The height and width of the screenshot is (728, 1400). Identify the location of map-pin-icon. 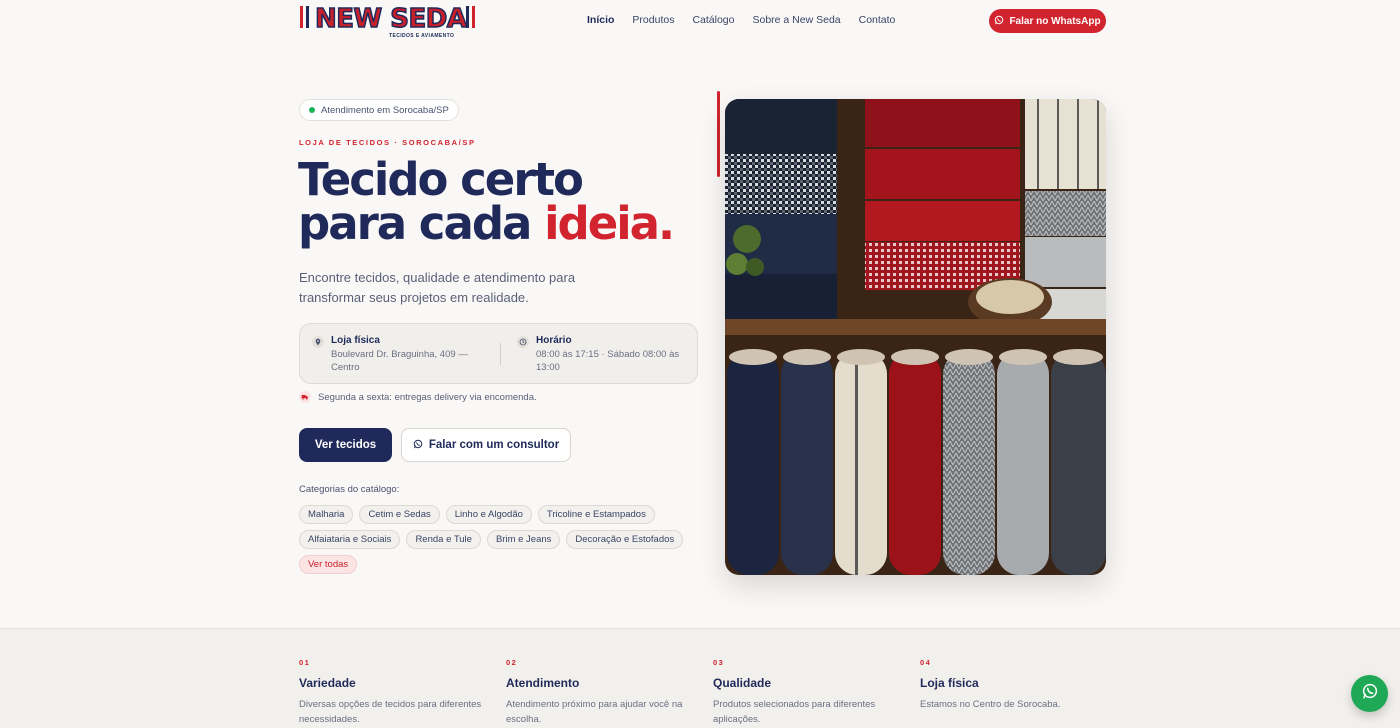
(318, 342).